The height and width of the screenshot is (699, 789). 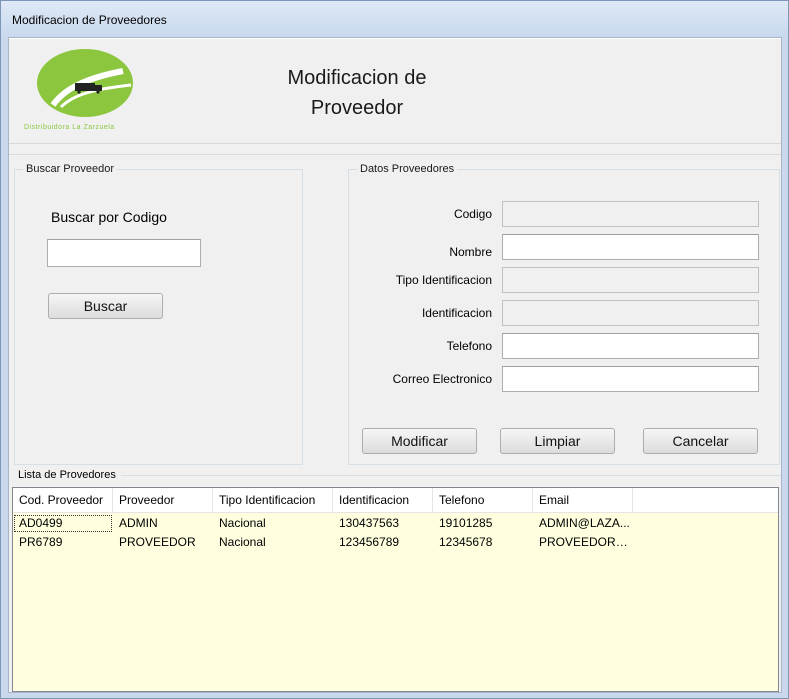 I want to click on page-title-line-1: Modificacion de, so click(x=357, y=78).